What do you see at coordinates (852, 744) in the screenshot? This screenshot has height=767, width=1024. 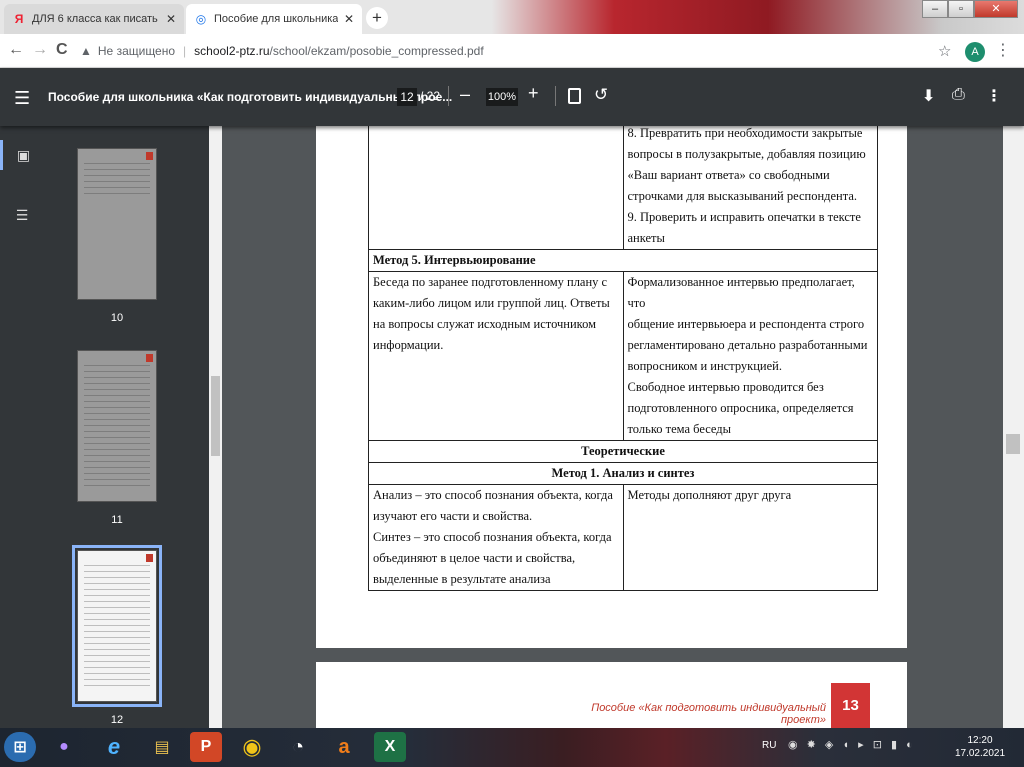 I see `system-tray-icons: ◉ ✸ ◈ ◖ ▸ ⊡ ▮ ◐` at bounding box center [852, 744].